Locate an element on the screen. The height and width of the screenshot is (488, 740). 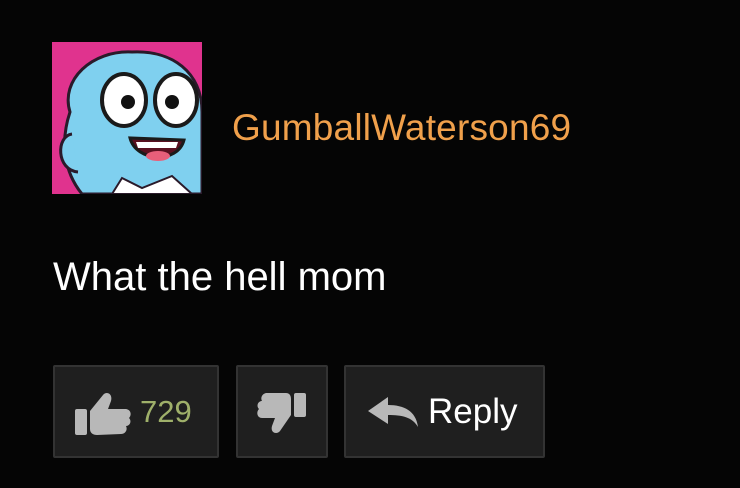
reply-button: Reply is located at coordinates (444, 411).